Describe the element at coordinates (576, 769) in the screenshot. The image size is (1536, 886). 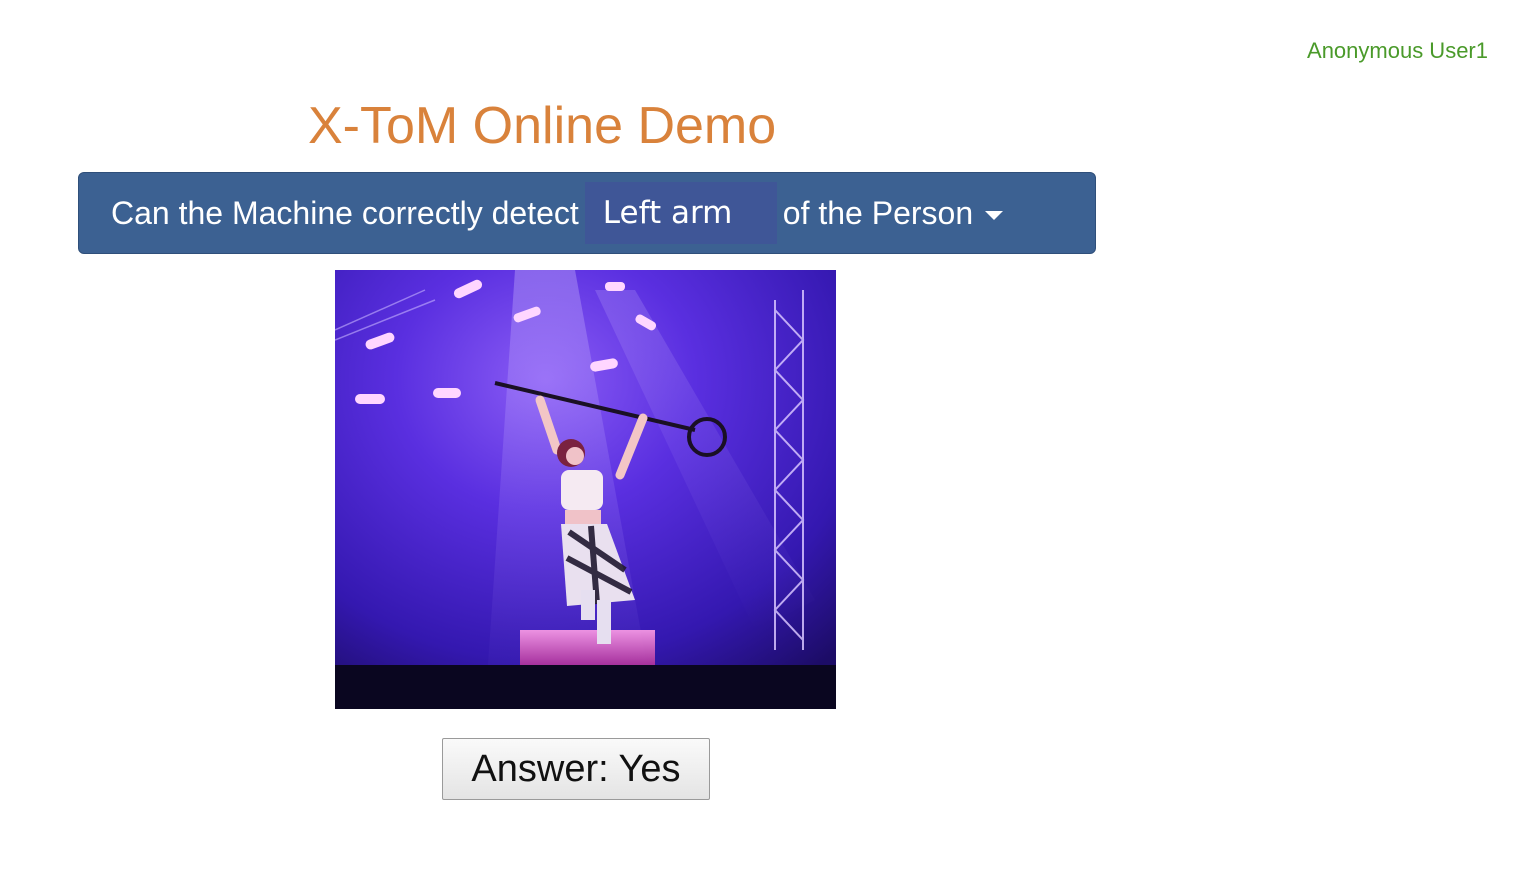
I see `answer-button: Answer: Yes` at that location.